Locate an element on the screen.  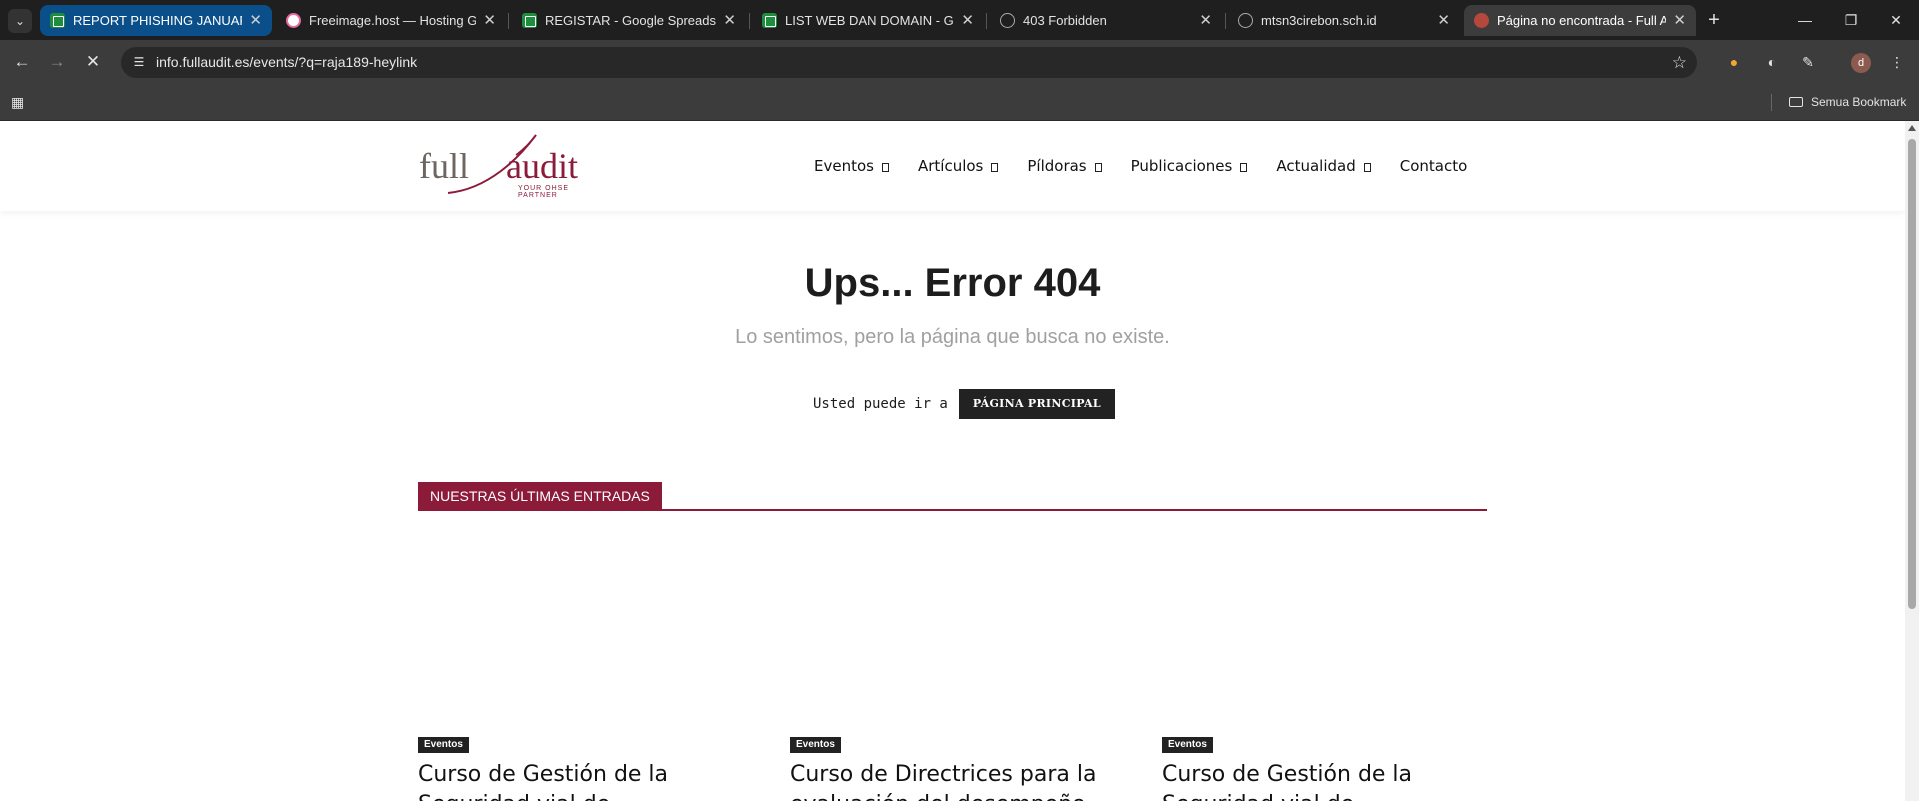
menu-item-eventos: Eventos is located at coordinates (851, 166).